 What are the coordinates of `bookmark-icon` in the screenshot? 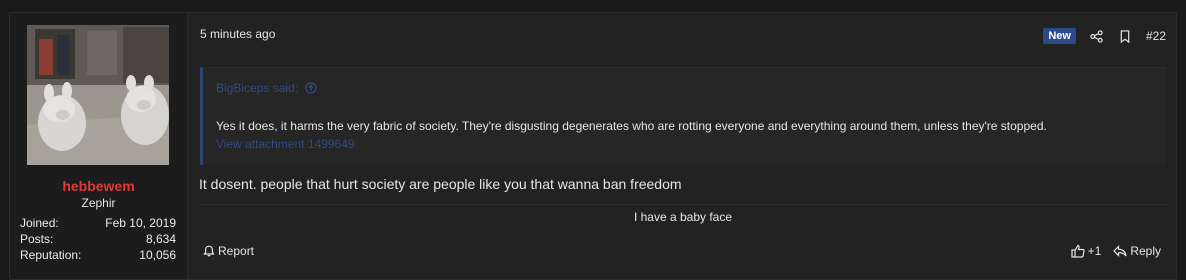 It's located at (1125, 36).